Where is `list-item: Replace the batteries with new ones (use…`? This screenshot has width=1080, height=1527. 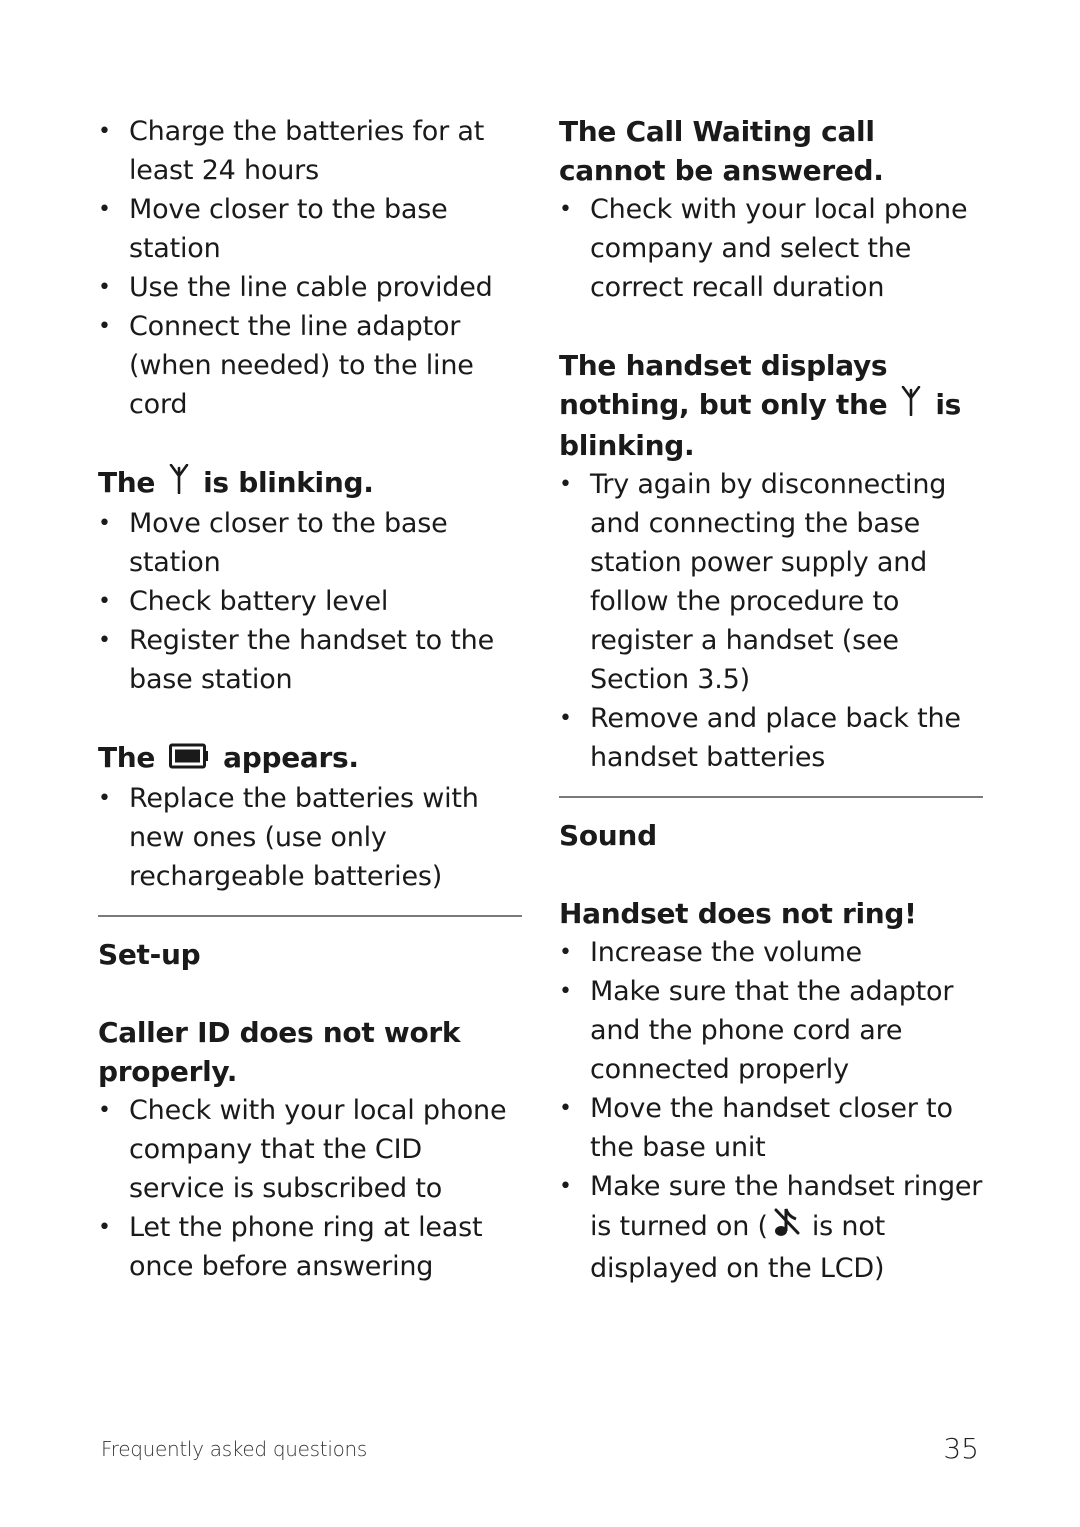 list-item: Replace the batteries with new ones (use… is located at coordinates (310, 837).